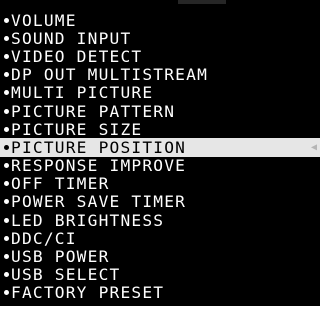 The height and width of the screenshot is (309, 332). Describe the element at coordinates (99, 202) in the screenshot. I see `menu-item-label: POWER SAVE TIMER` at that location.